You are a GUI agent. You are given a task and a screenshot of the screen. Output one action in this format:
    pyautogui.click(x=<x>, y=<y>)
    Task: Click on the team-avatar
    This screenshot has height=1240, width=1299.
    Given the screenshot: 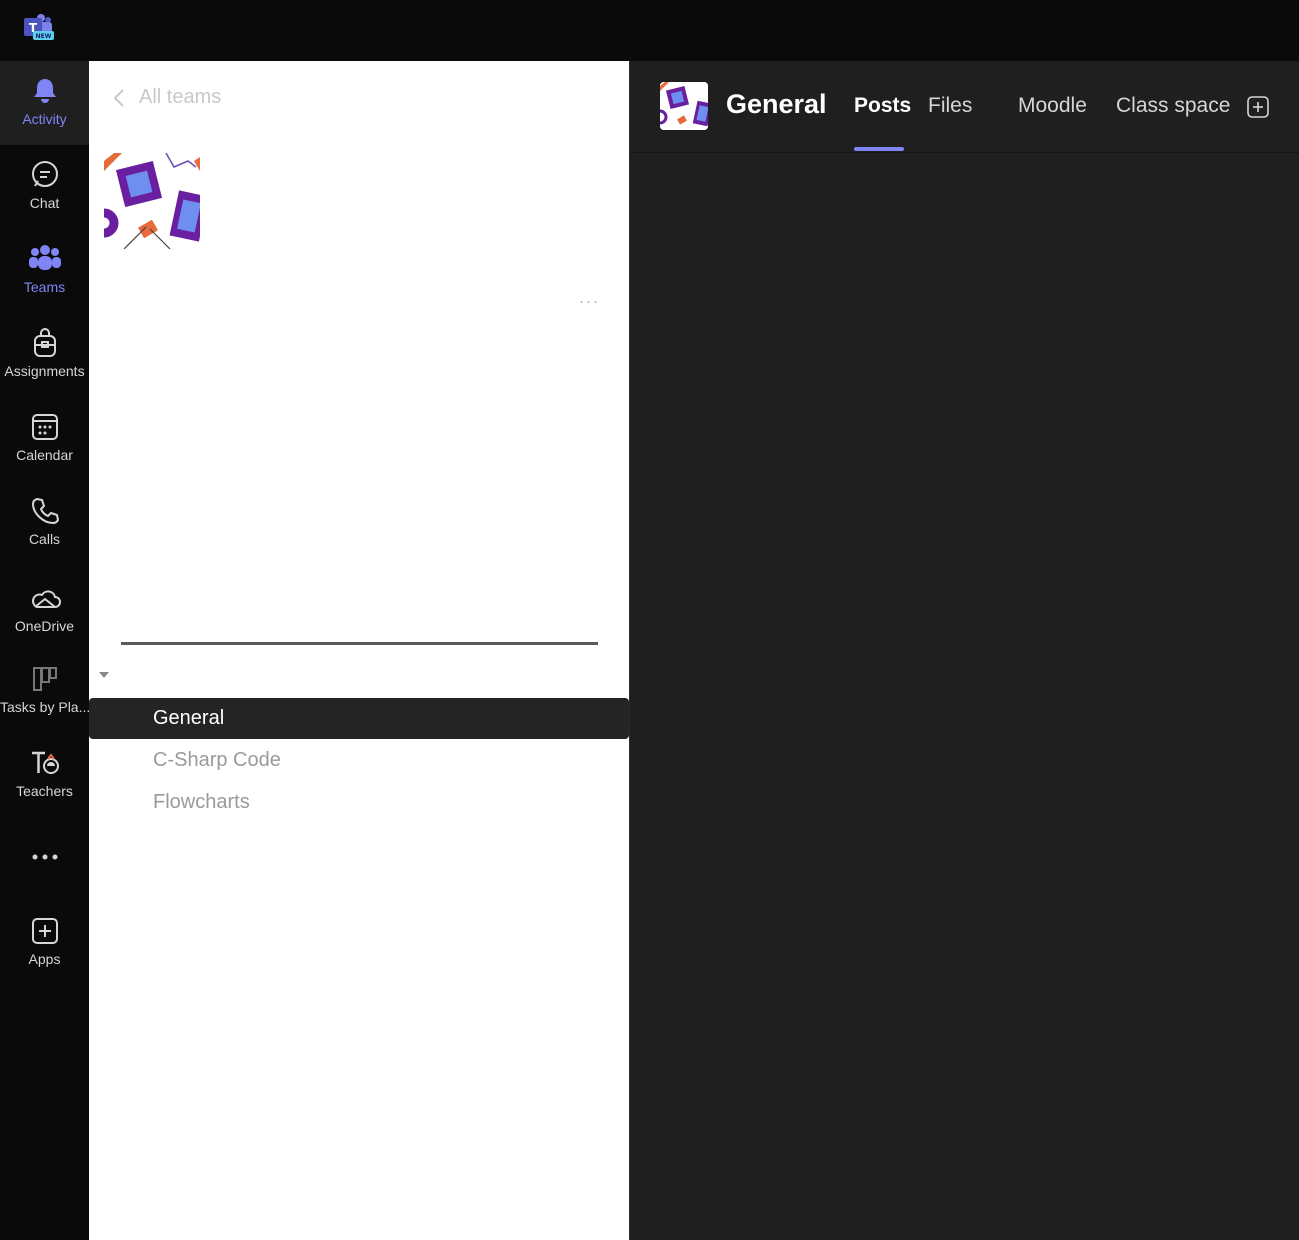 What is the action you would take?
    pyautogui.click(x=152, y=201)
    